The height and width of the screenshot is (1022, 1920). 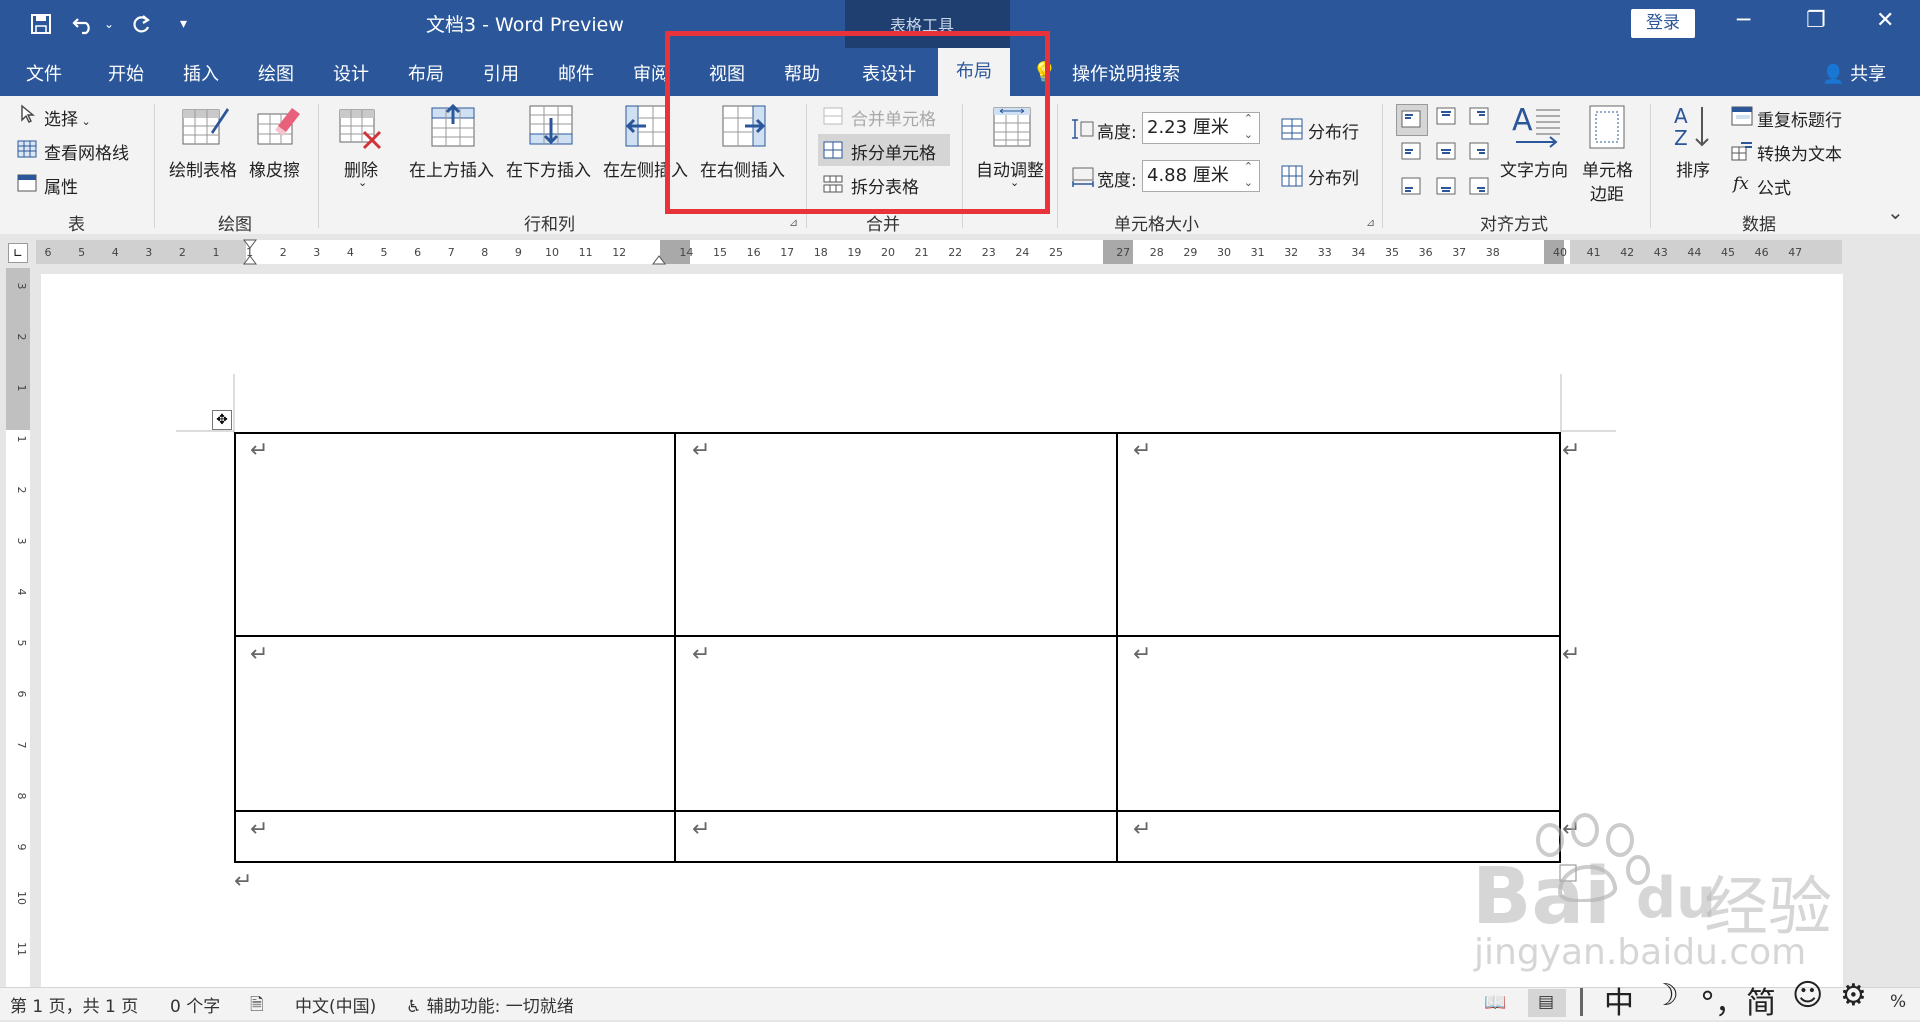 I want to click on tab-insert: 插入, so click(x=201, y=73).